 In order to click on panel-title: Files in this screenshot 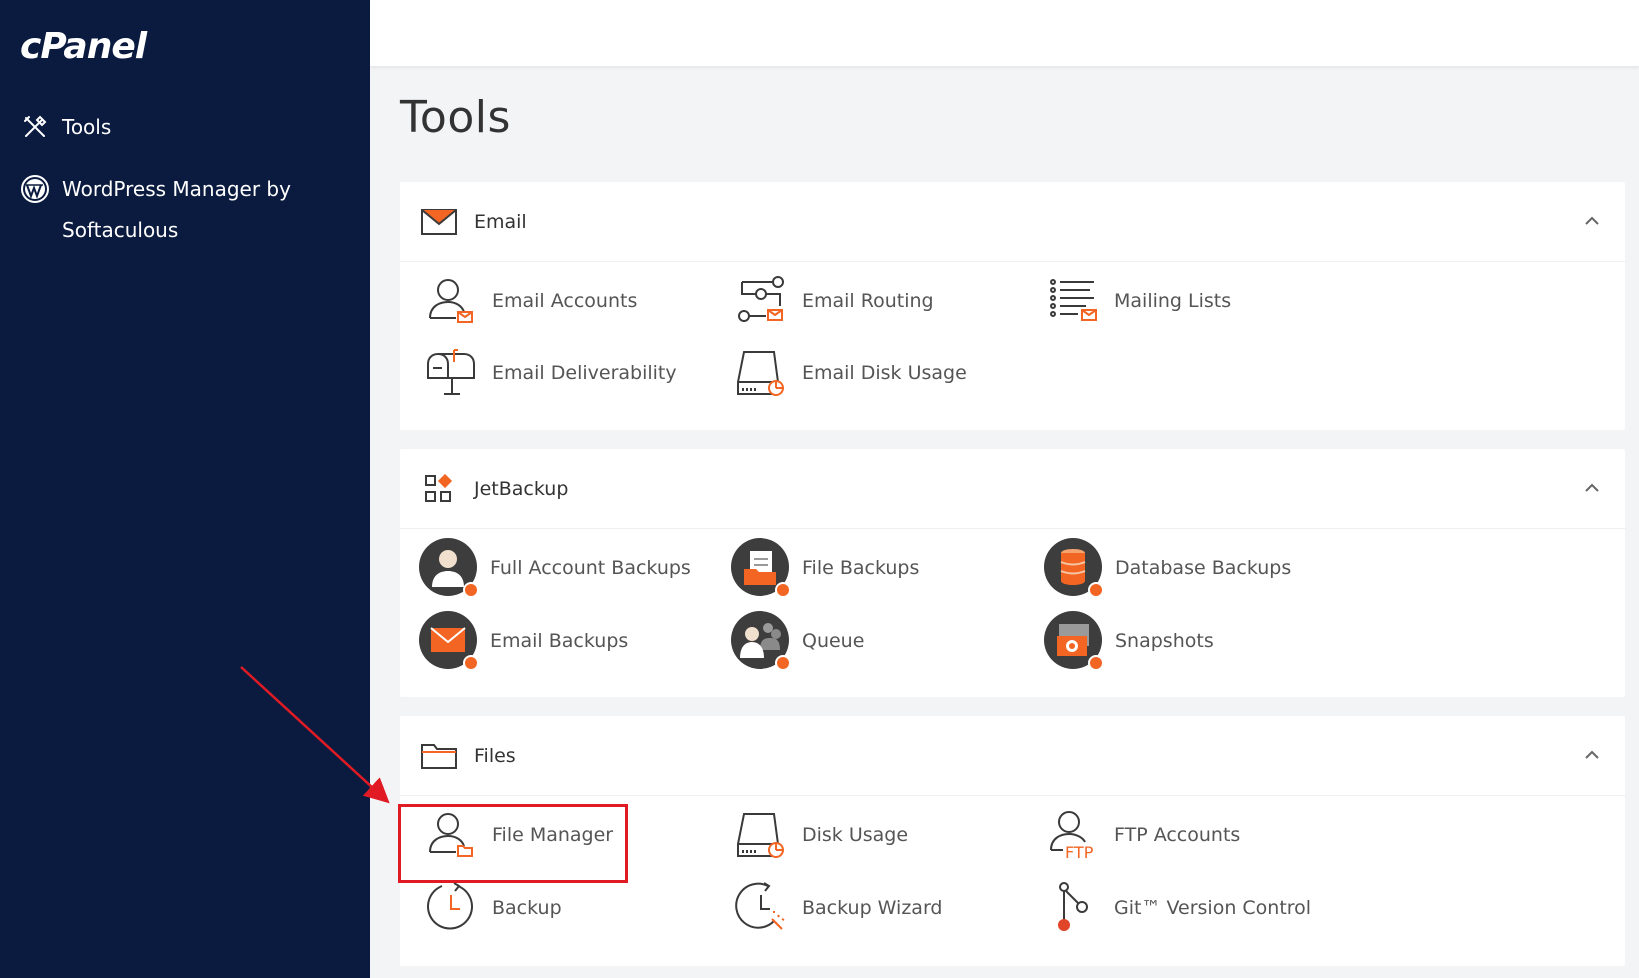, I will do `click(495, 755)`.